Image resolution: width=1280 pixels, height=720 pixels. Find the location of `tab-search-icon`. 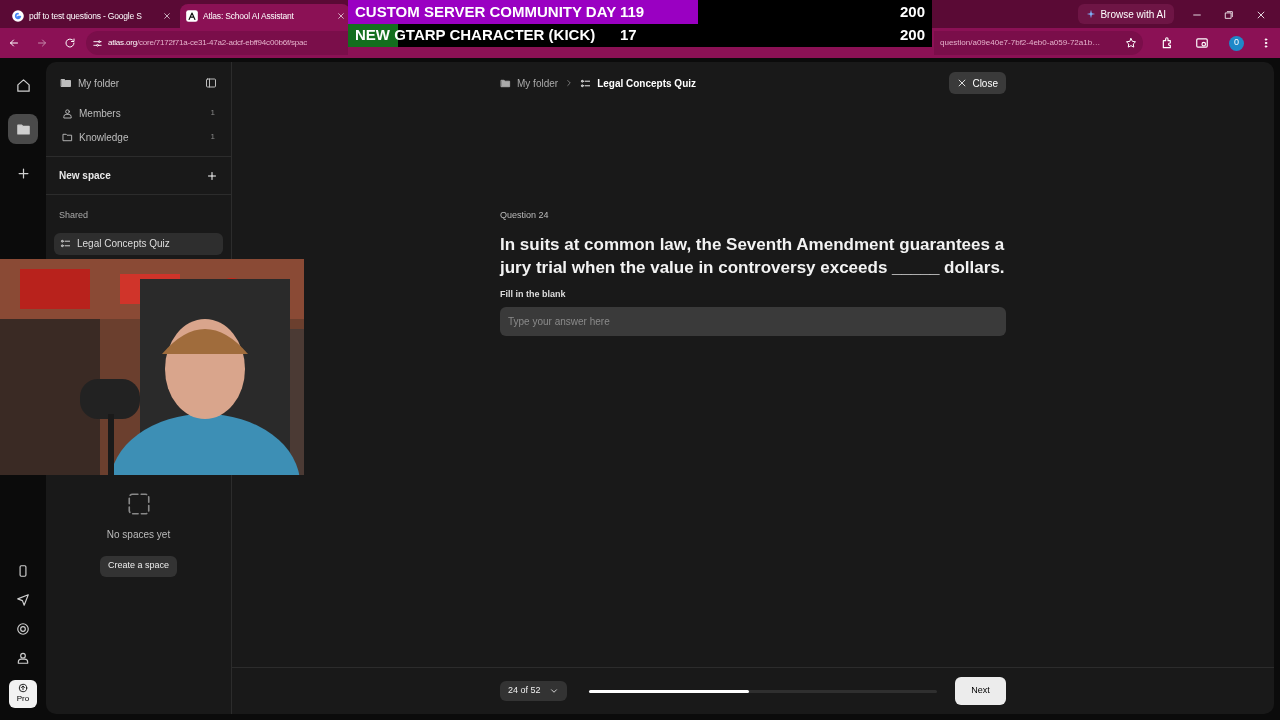

tab-search-icon is located at coordinates (1202, 43).